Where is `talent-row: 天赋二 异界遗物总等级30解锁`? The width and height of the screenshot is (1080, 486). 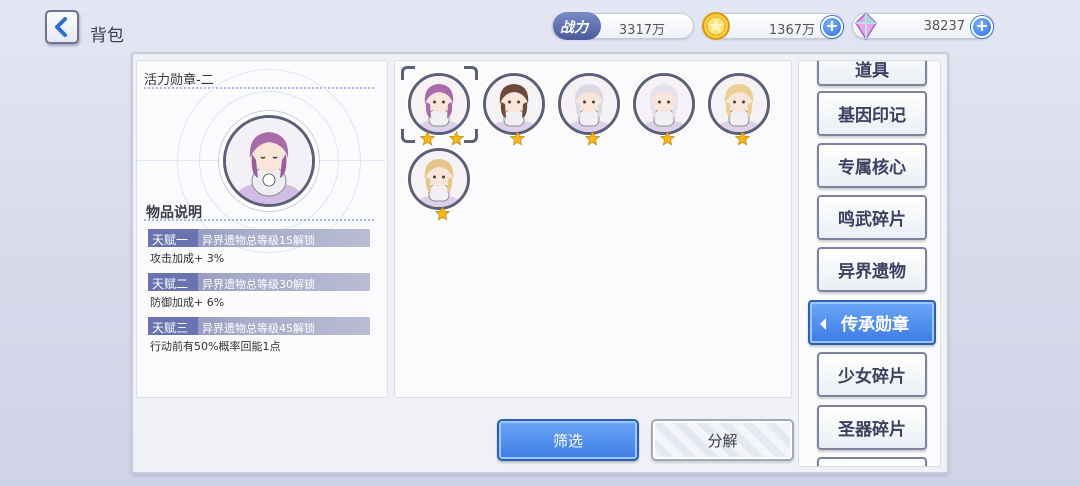
talent-row: 天赋二 异界遗物总等级30解锁 is located at coordinates (259, 282).